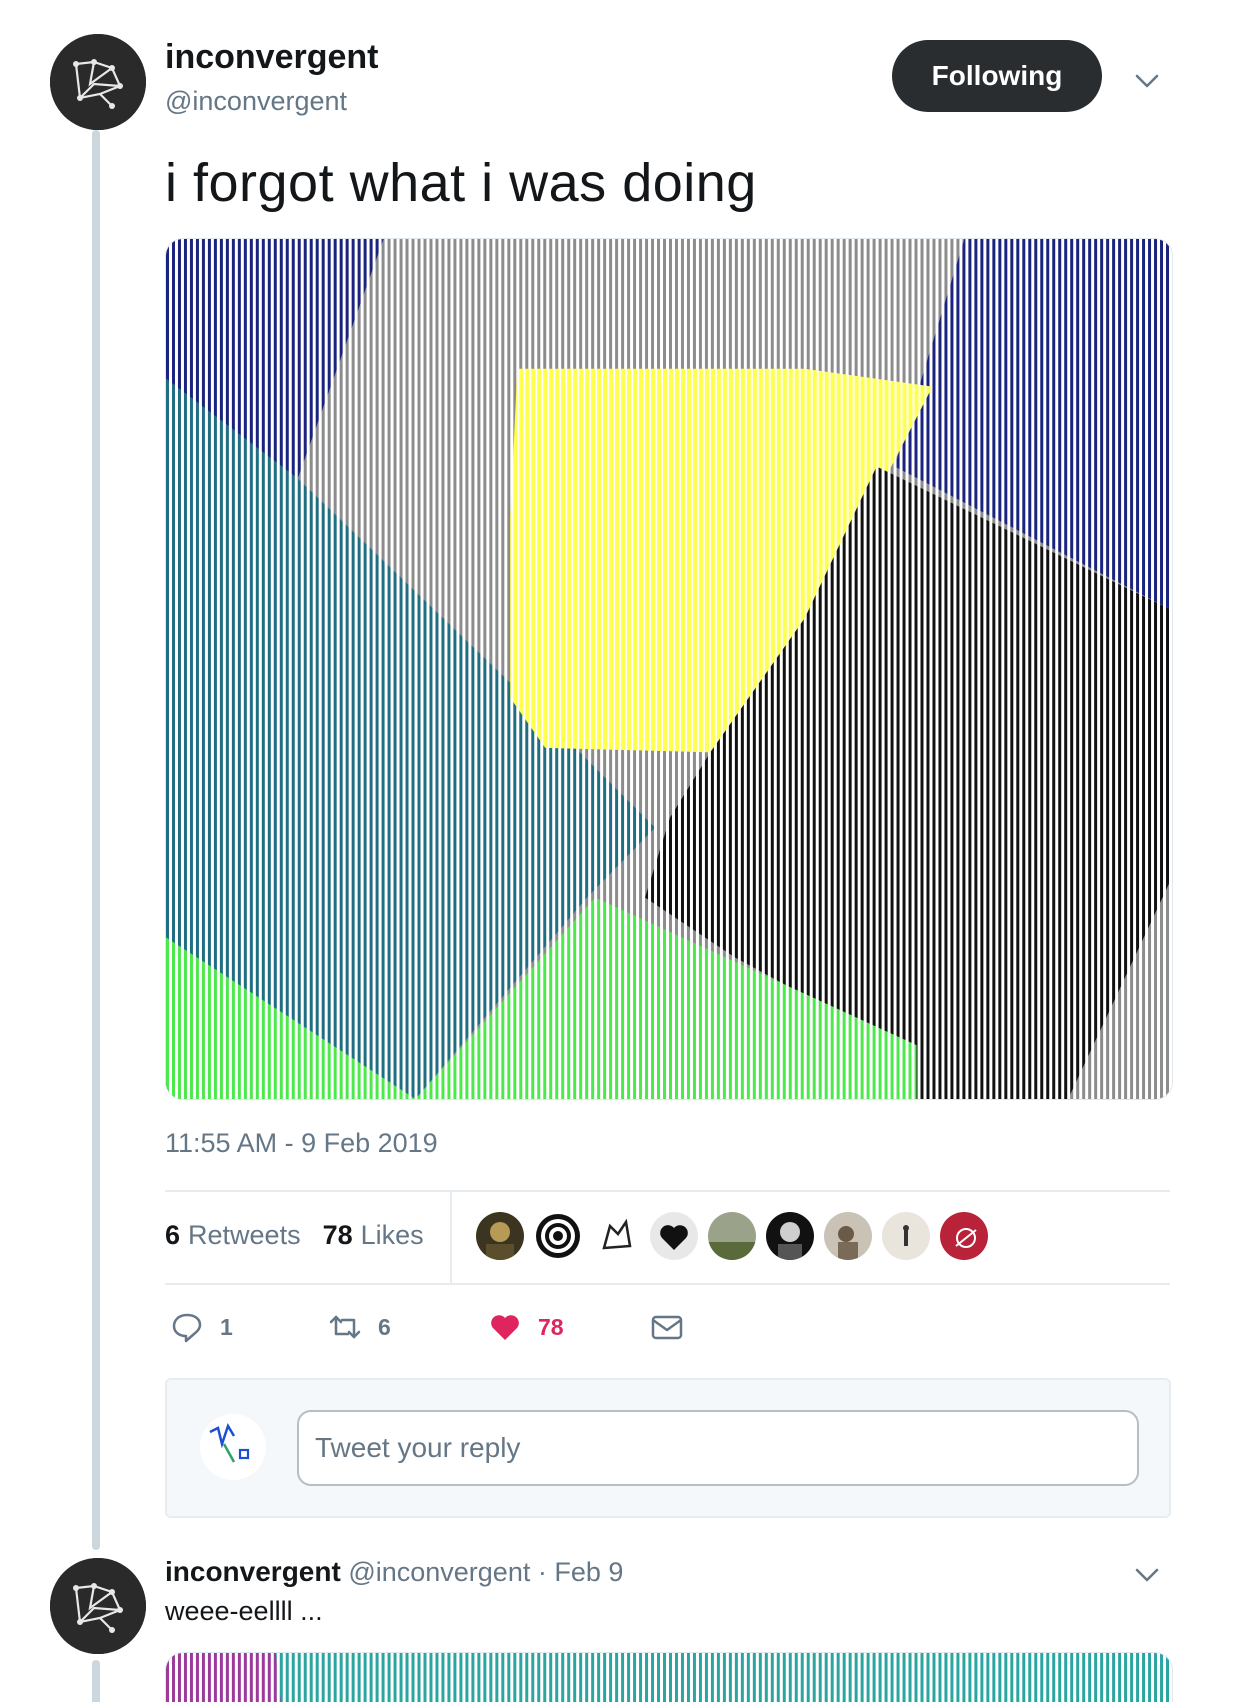 This screenshot has height=1702, width=1236. What do you see at coordinates (461, 183) in the screenshot?
I see `tweet-text: i forgot what i was doing` at bounding box center [461, 183].